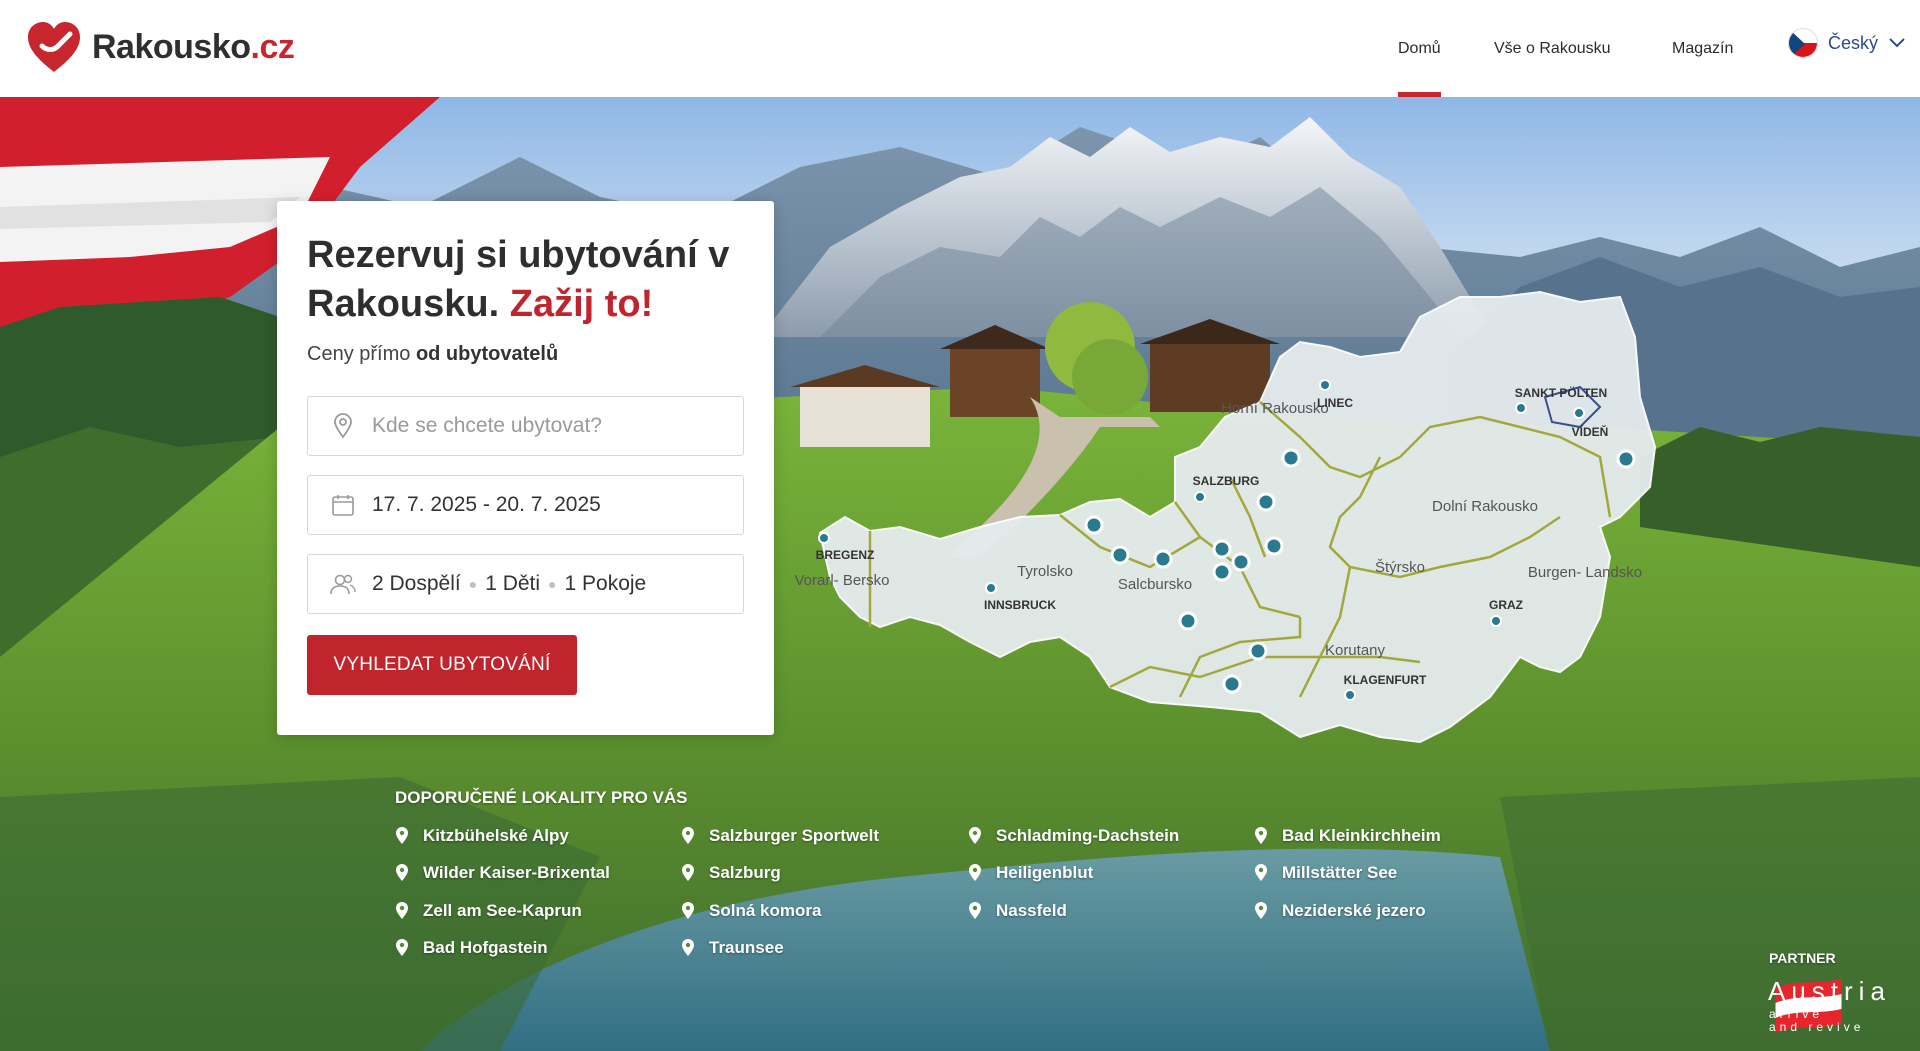 The height and width of the screenshot is (1051, 1920). Describe the element at coordinates (513, 583) in the screenshot. I see `children-count: 1 Děti` at that location.